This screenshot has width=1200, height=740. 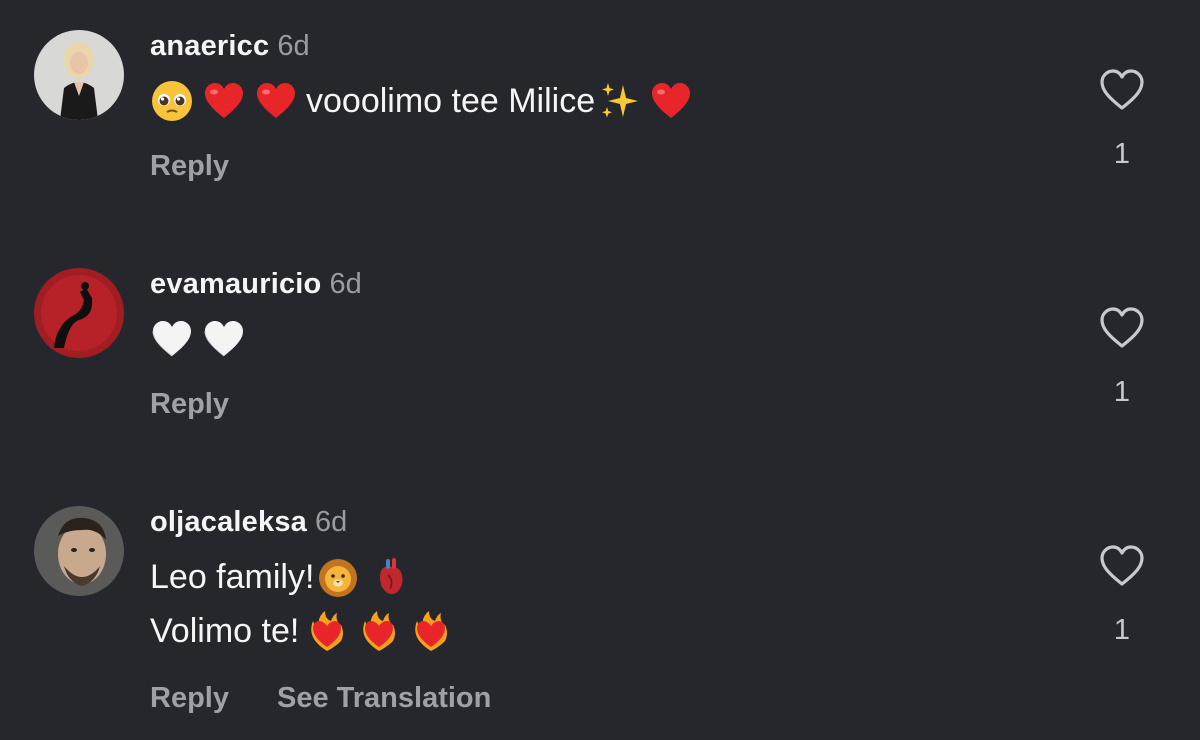 I want to click on comment-actions: Reply See Translation, so click(x=344, y=698).